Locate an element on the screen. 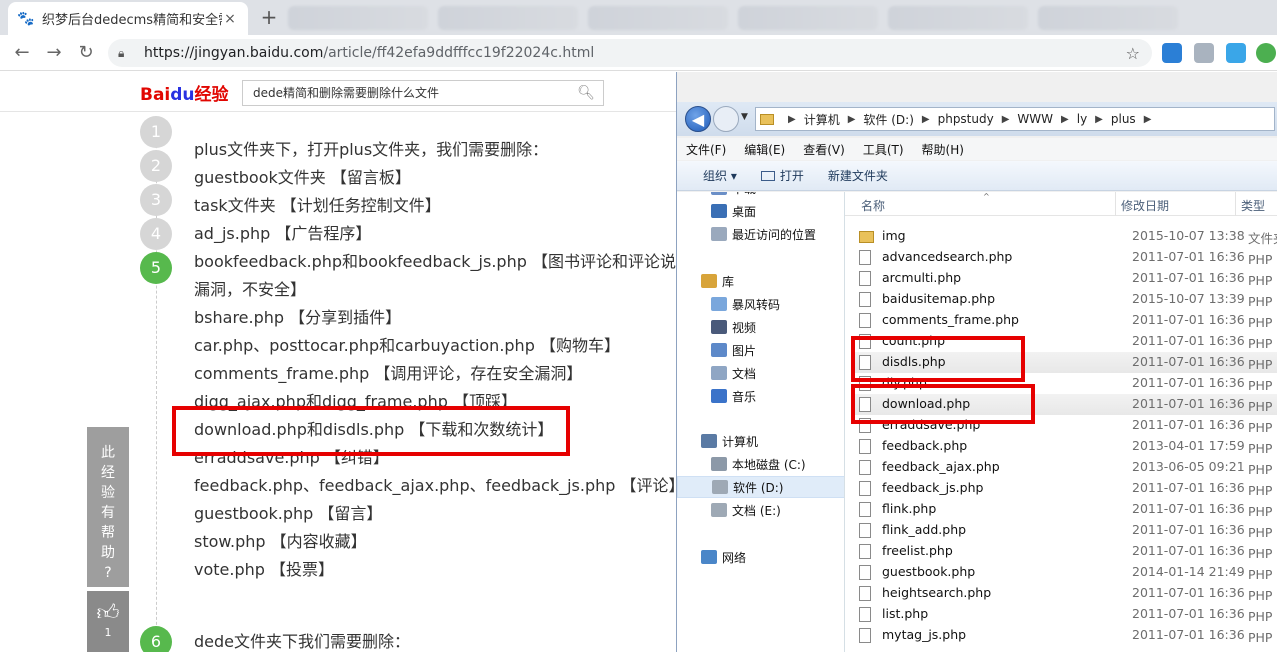  nav-item: 计算机 is located at coordinates (760, 441).